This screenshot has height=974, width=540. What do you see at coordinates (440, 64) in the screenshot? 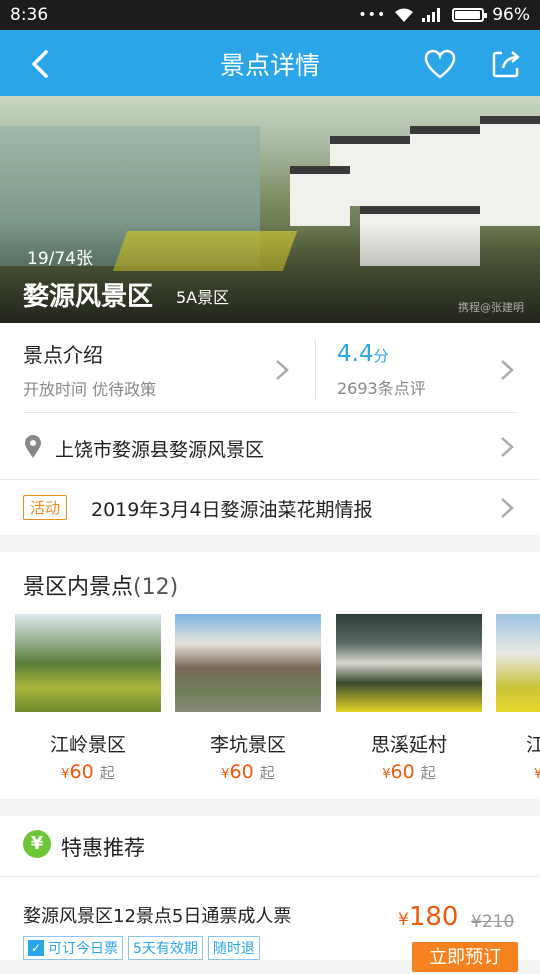
I see `heart-icon` at bounding box center [440, 64].